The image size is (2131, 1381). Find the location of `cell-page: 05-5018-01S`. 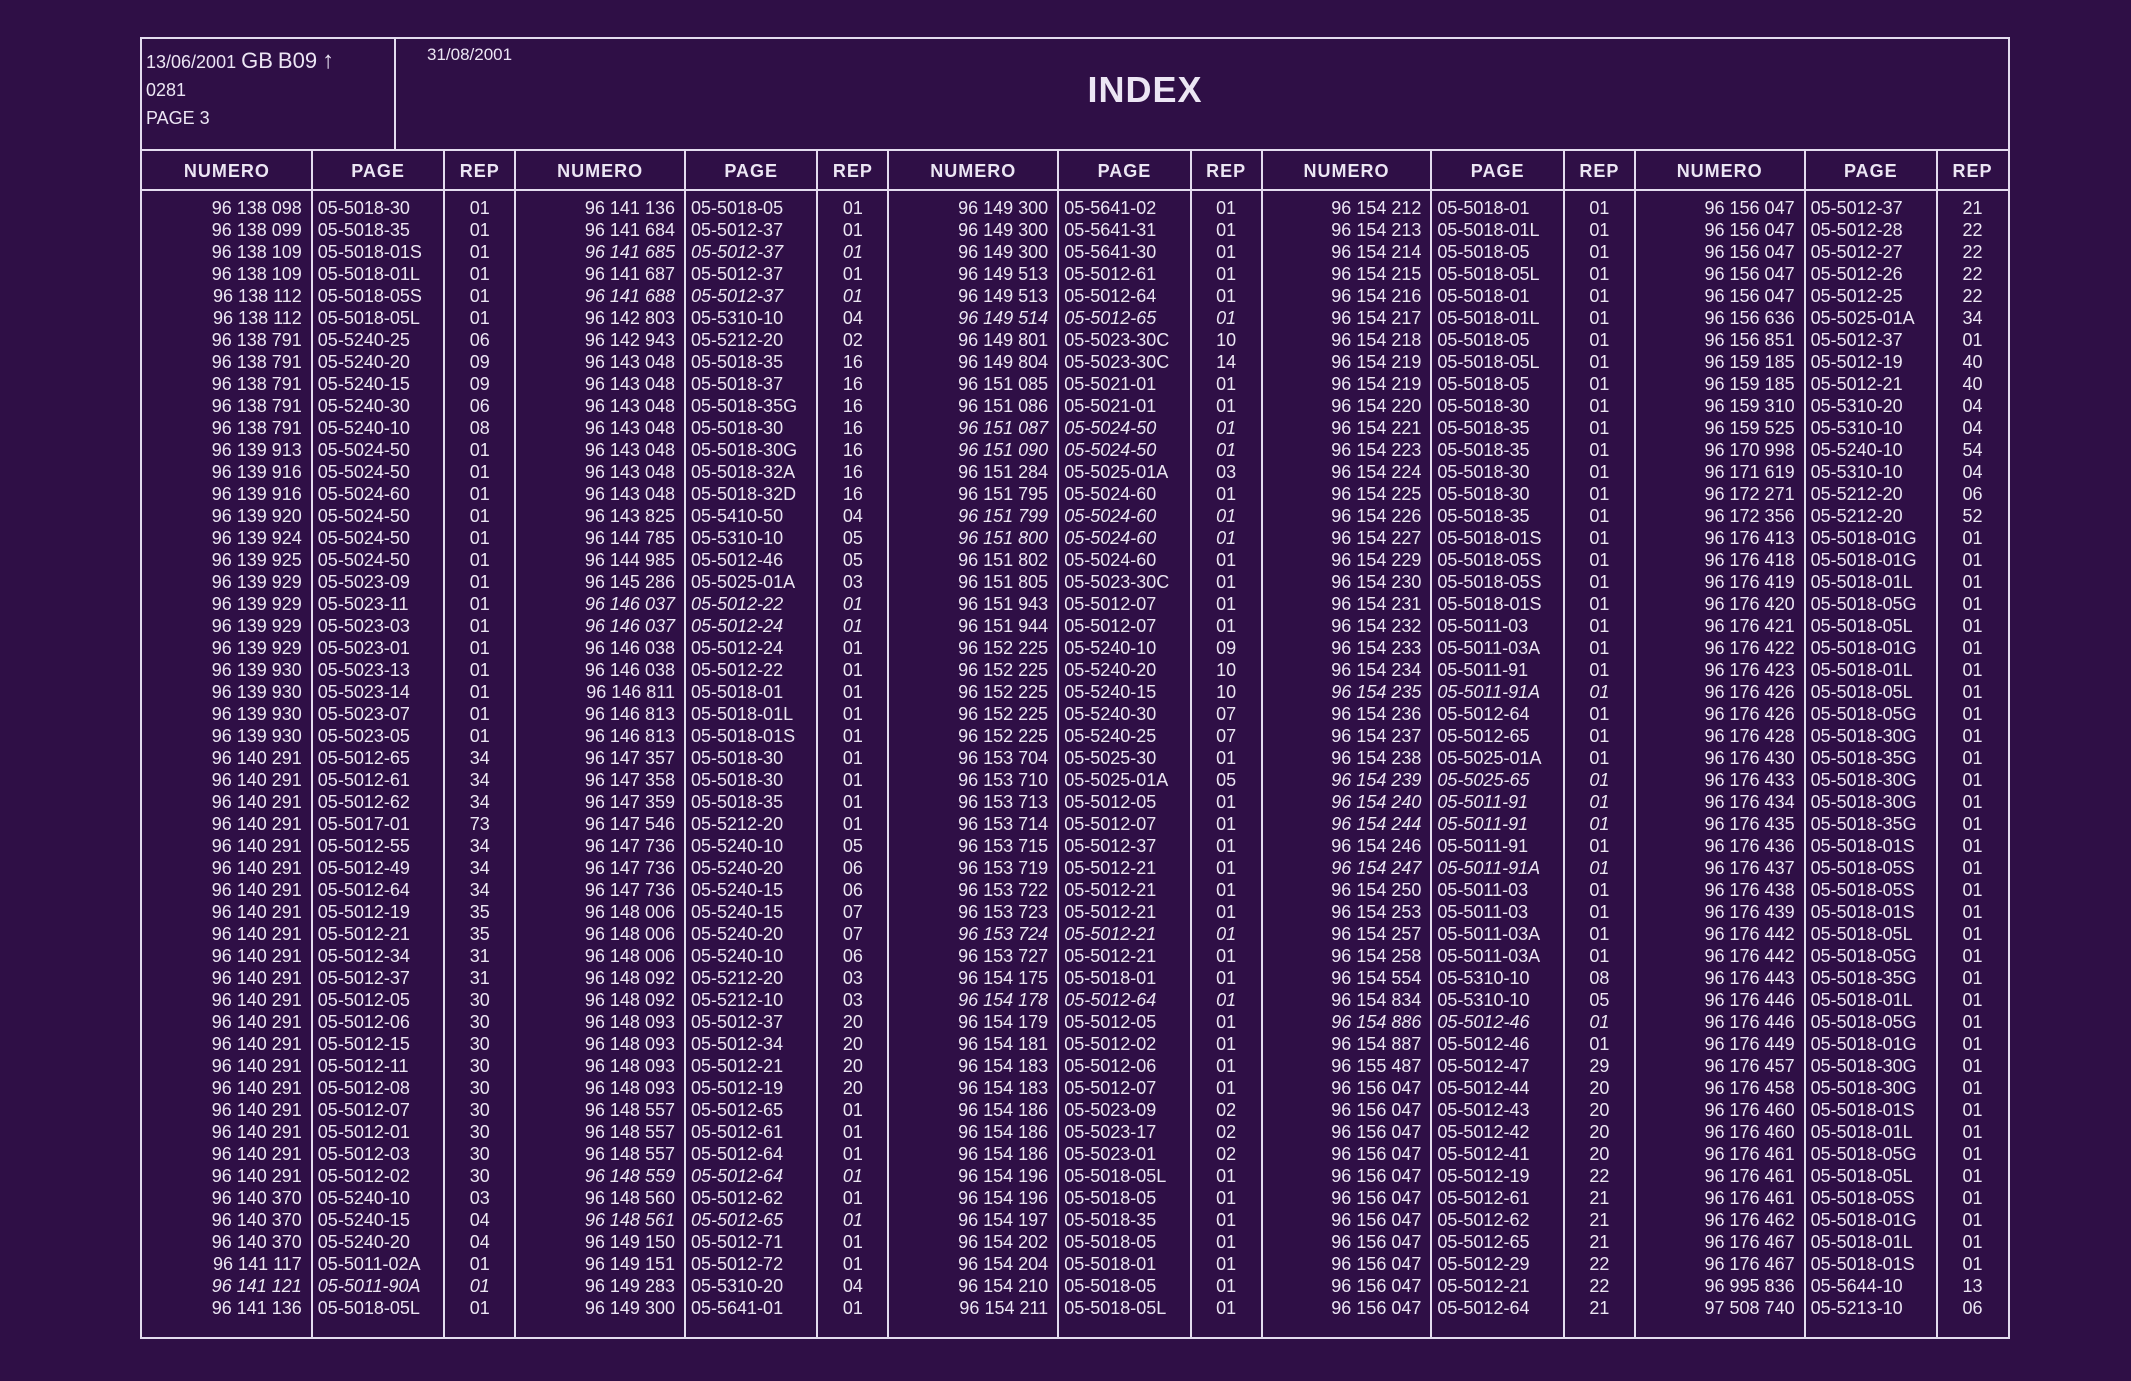

cell-page: 05-5018-01S is located at coordinates (1862, 1264).